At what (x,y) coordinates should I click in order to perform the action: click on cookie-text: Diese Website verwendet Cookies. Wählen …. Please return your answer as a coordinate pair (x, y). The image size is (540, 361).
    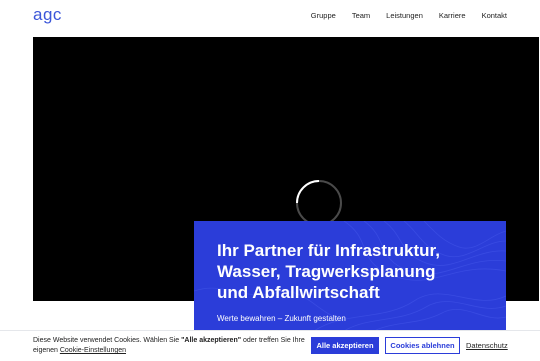
    Looking at the image, I should click on (178, 346).